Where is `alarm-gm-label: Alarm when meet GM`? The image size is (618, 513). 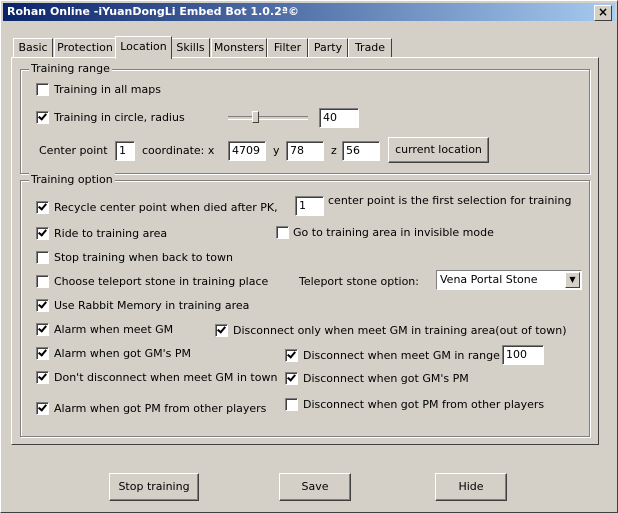
alarm-gm-label: Alarm when meet GM is located at coordinates (114, 329).